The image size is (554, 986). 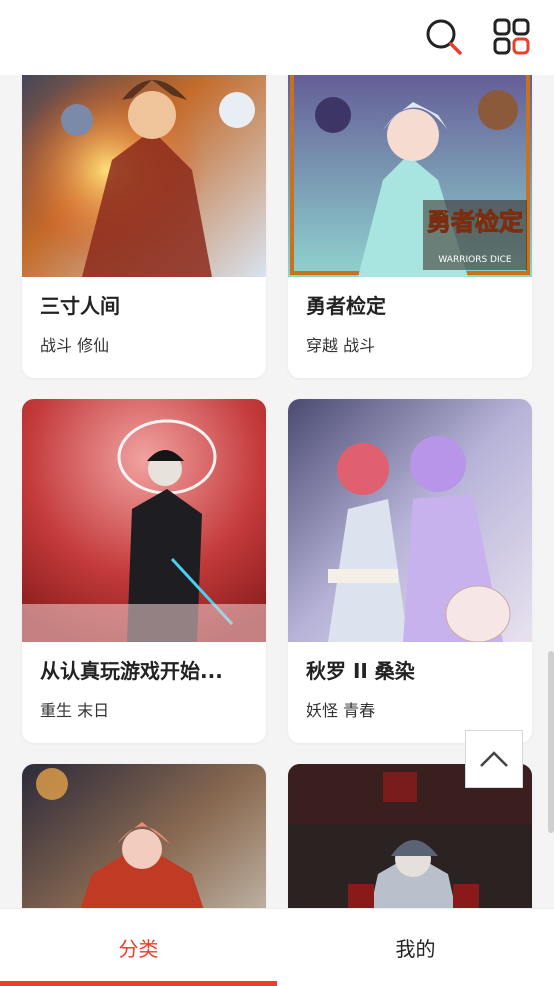 I want to click on comic-title: 三寸人间, so click(x=80, y=306).